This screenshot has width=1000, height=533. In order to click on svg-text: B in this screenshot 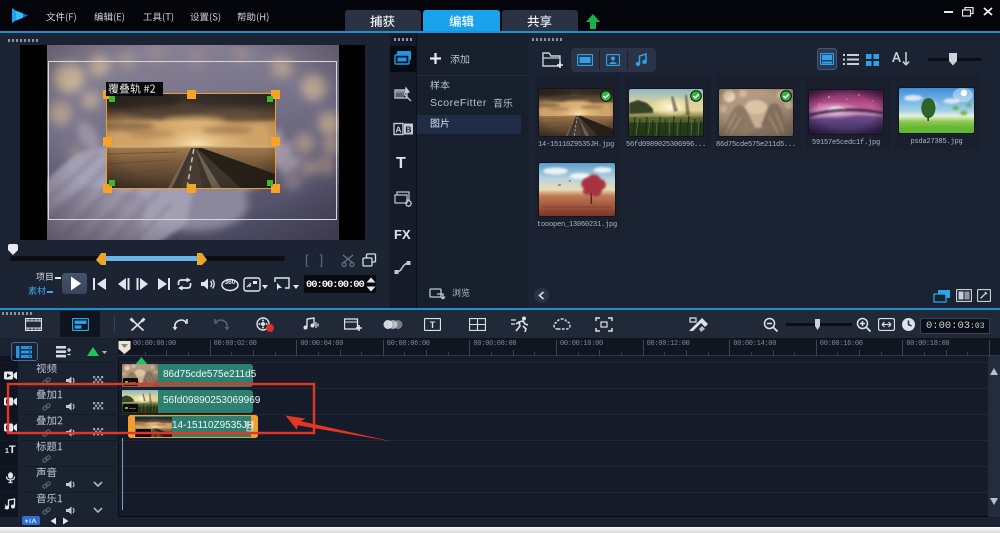, I will do `click(408, 130)`.